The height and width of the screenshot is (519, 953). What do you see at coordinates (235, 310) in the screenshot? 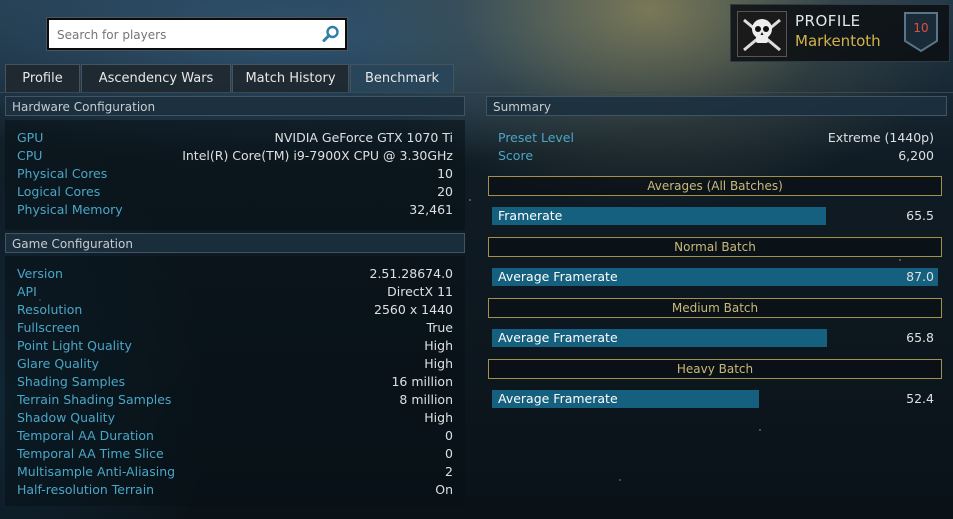
I see `game-row: Resolution 2560 x 1440` at bounding box center [235, 310].